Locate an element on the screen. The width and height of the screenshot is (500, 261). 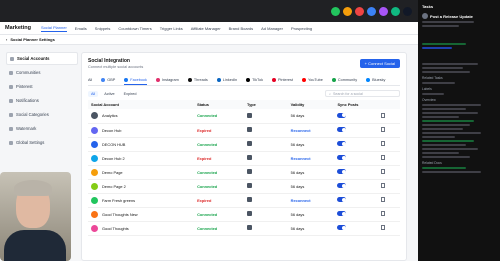
tab-platform: Bluesky is located at coordinates (375, 81).